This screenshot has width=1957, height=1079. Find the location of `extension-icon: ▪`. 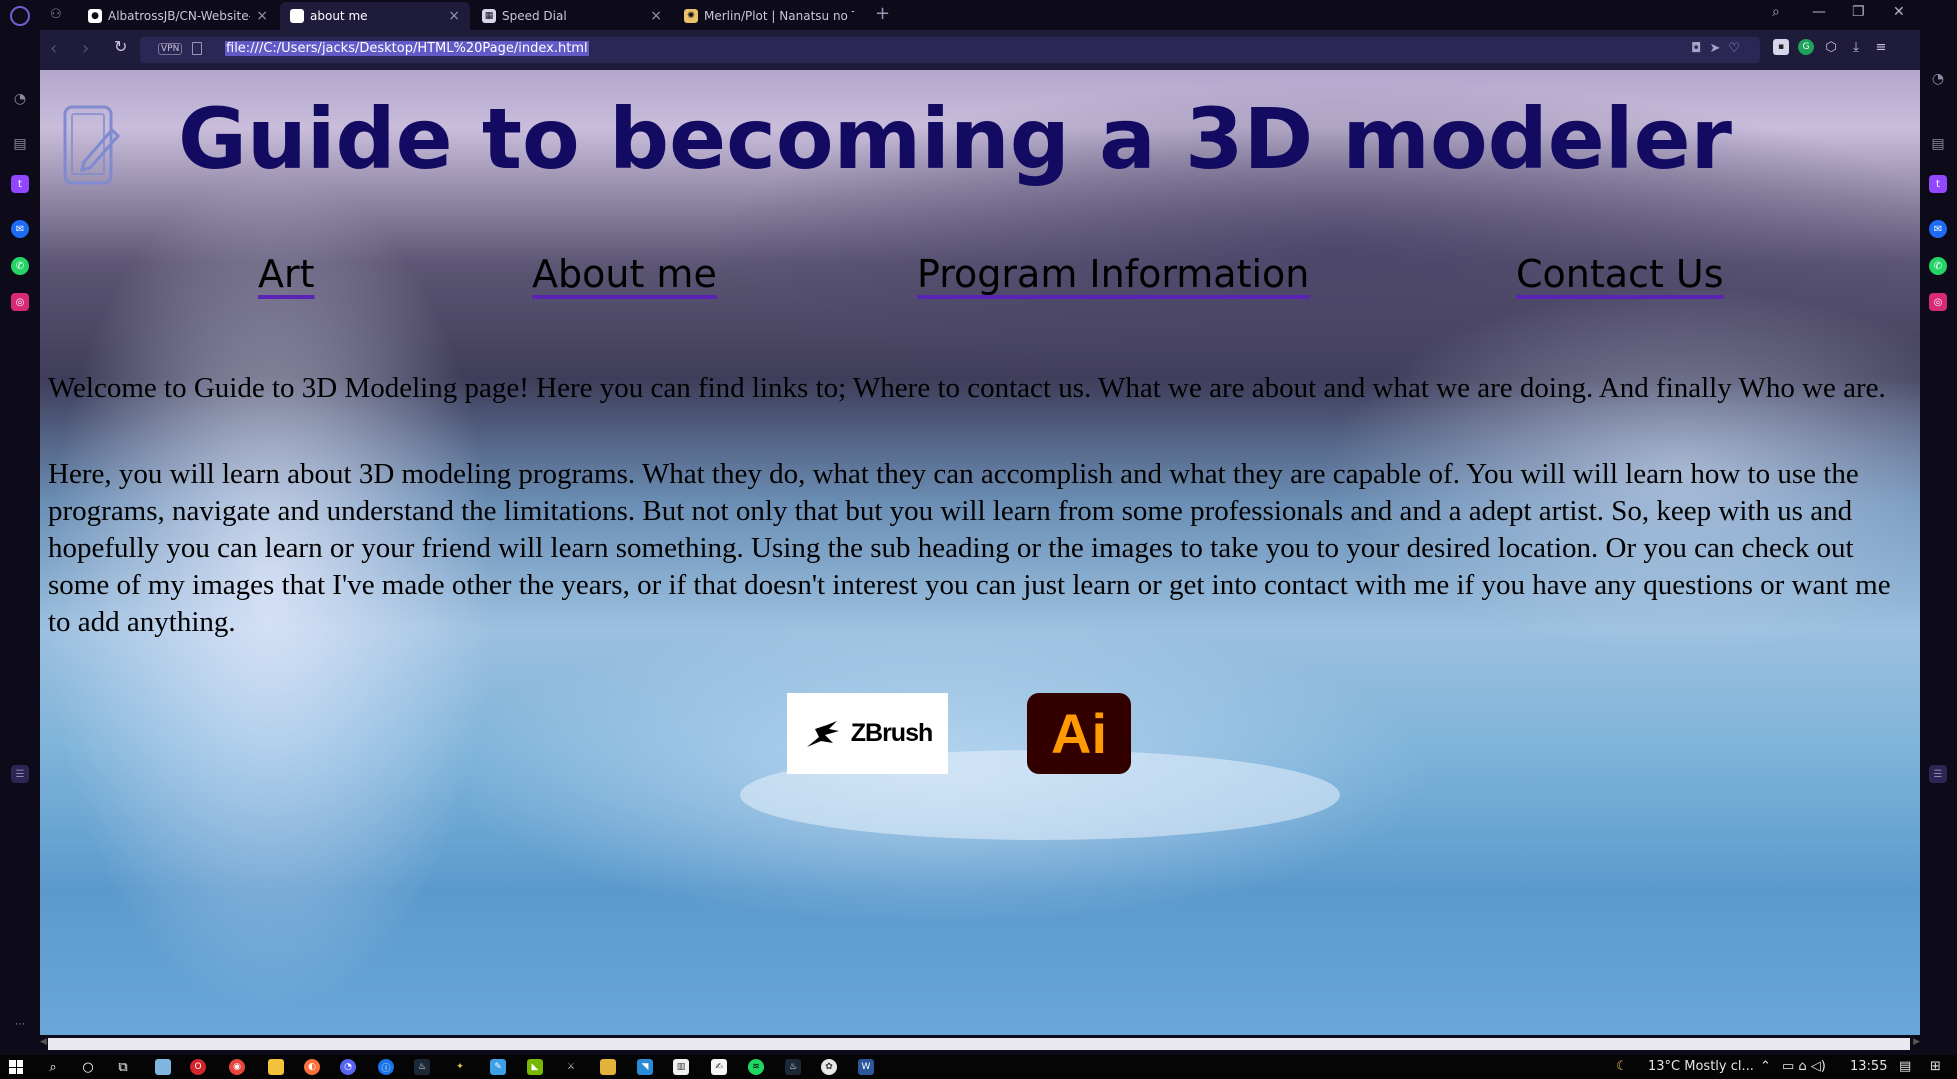

extension-icon: ▪ is located at coordinates (1781, 47).